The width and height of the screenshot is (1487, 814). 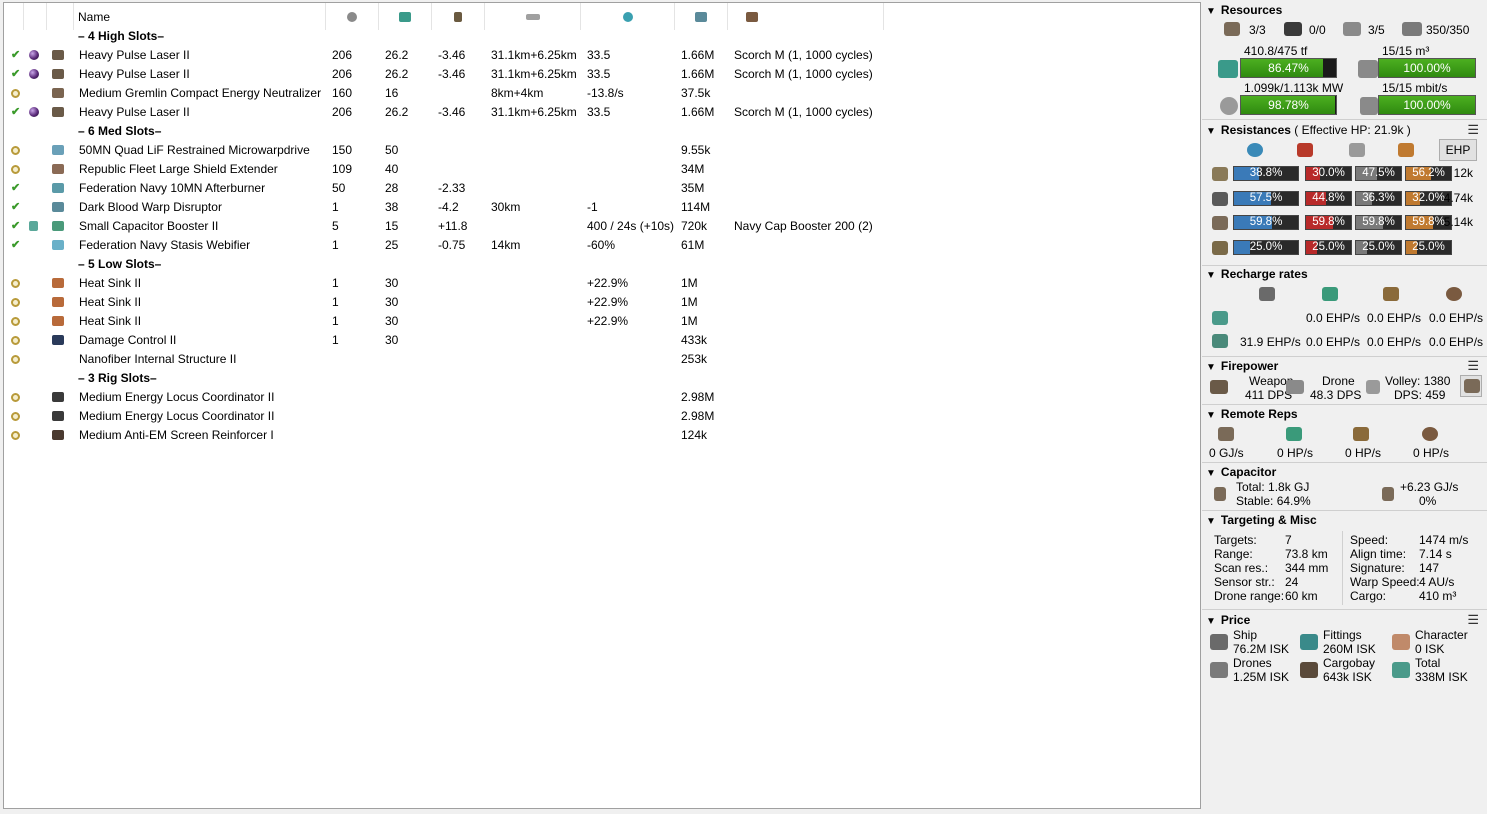 I want to click on cpu-column-header, so click(x=352, y=16).